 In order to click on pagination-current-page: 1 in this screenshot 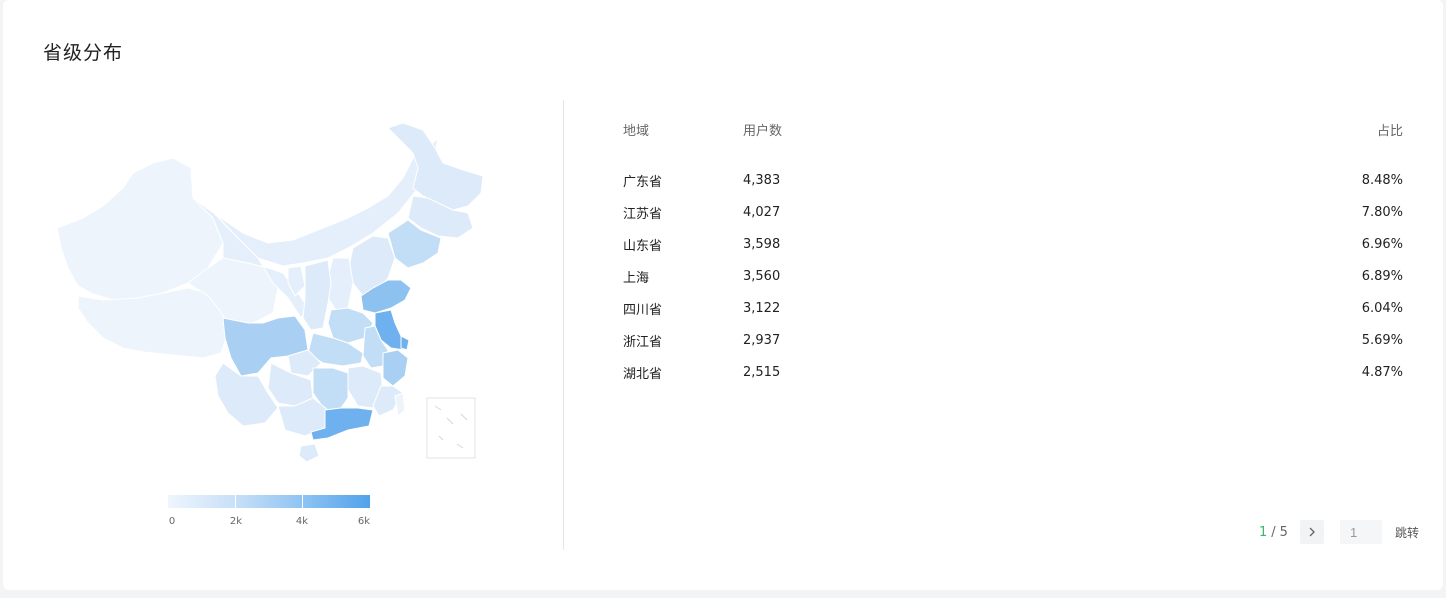, I will do `click(1263, 532)`.